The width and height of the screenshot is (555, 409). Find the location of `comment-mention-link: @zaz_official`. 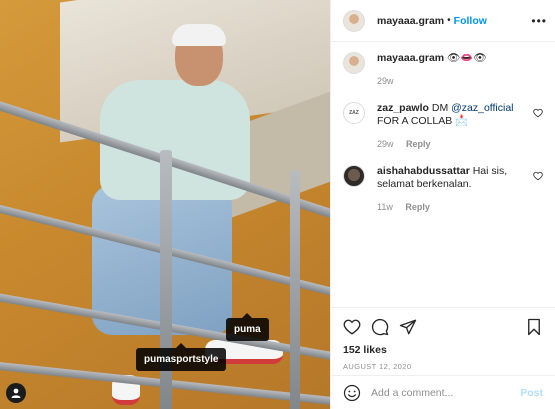

comment-mention-link: @zaz_official is located at coordinates (482, 108).